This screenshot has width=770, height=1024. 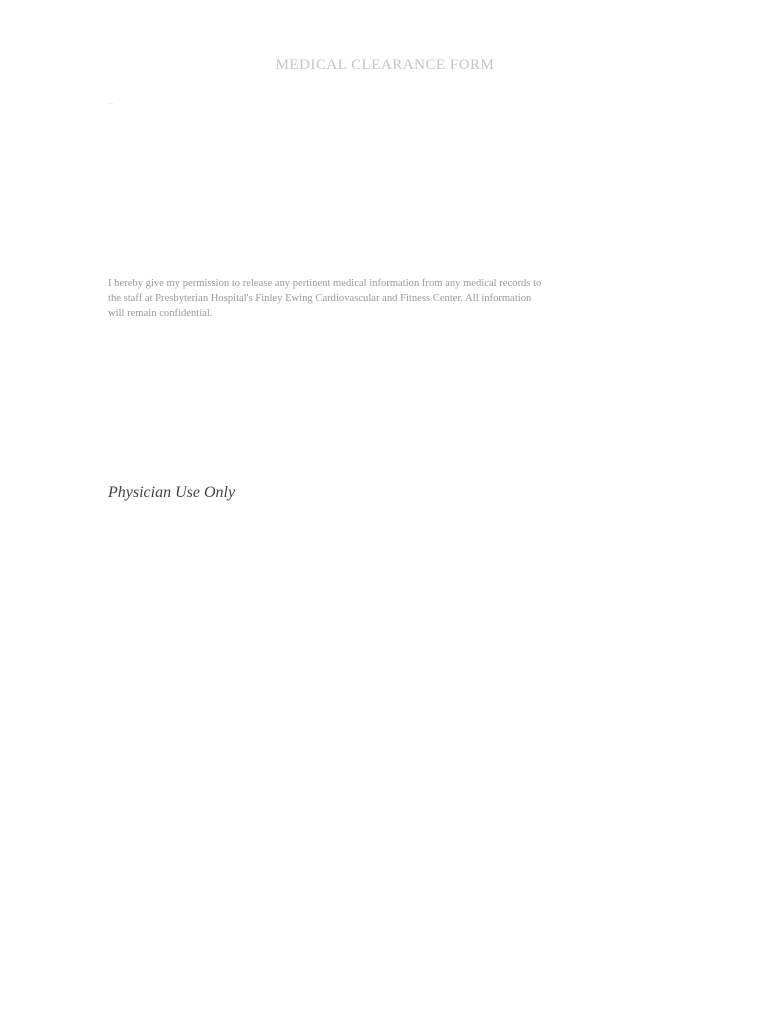 I want to click on consent-line-3: will remain confidential., so click(x=160, y=314).